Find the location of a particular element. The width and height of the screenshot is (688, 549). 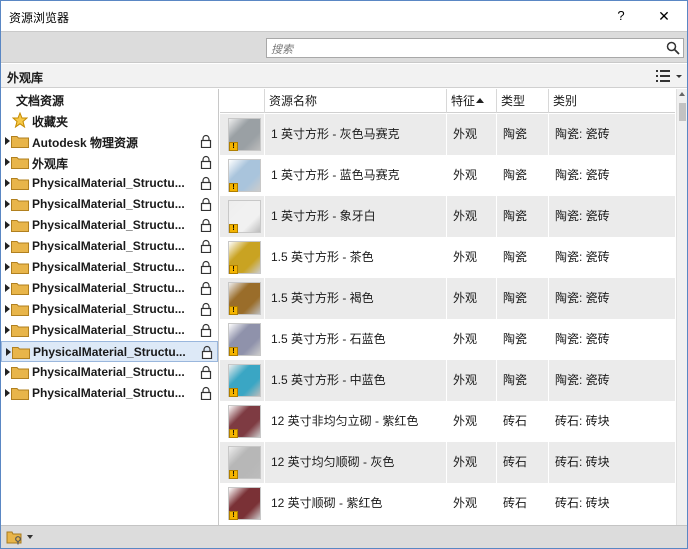

column-header-type-label: 类型 is located at coordinates (513, 101).